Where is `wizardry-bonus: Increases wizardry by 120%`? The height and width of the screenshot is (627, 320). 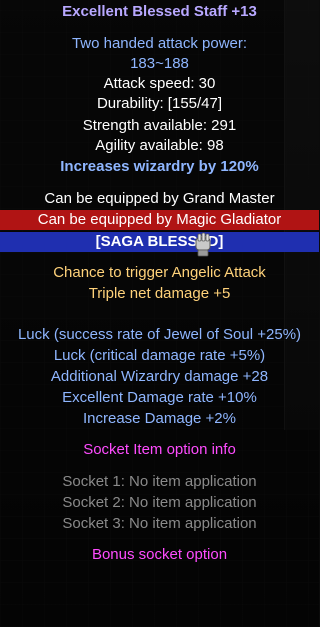
wizardry-bonus: Increases wizardry by 120% is located at coordinates (159, 166).